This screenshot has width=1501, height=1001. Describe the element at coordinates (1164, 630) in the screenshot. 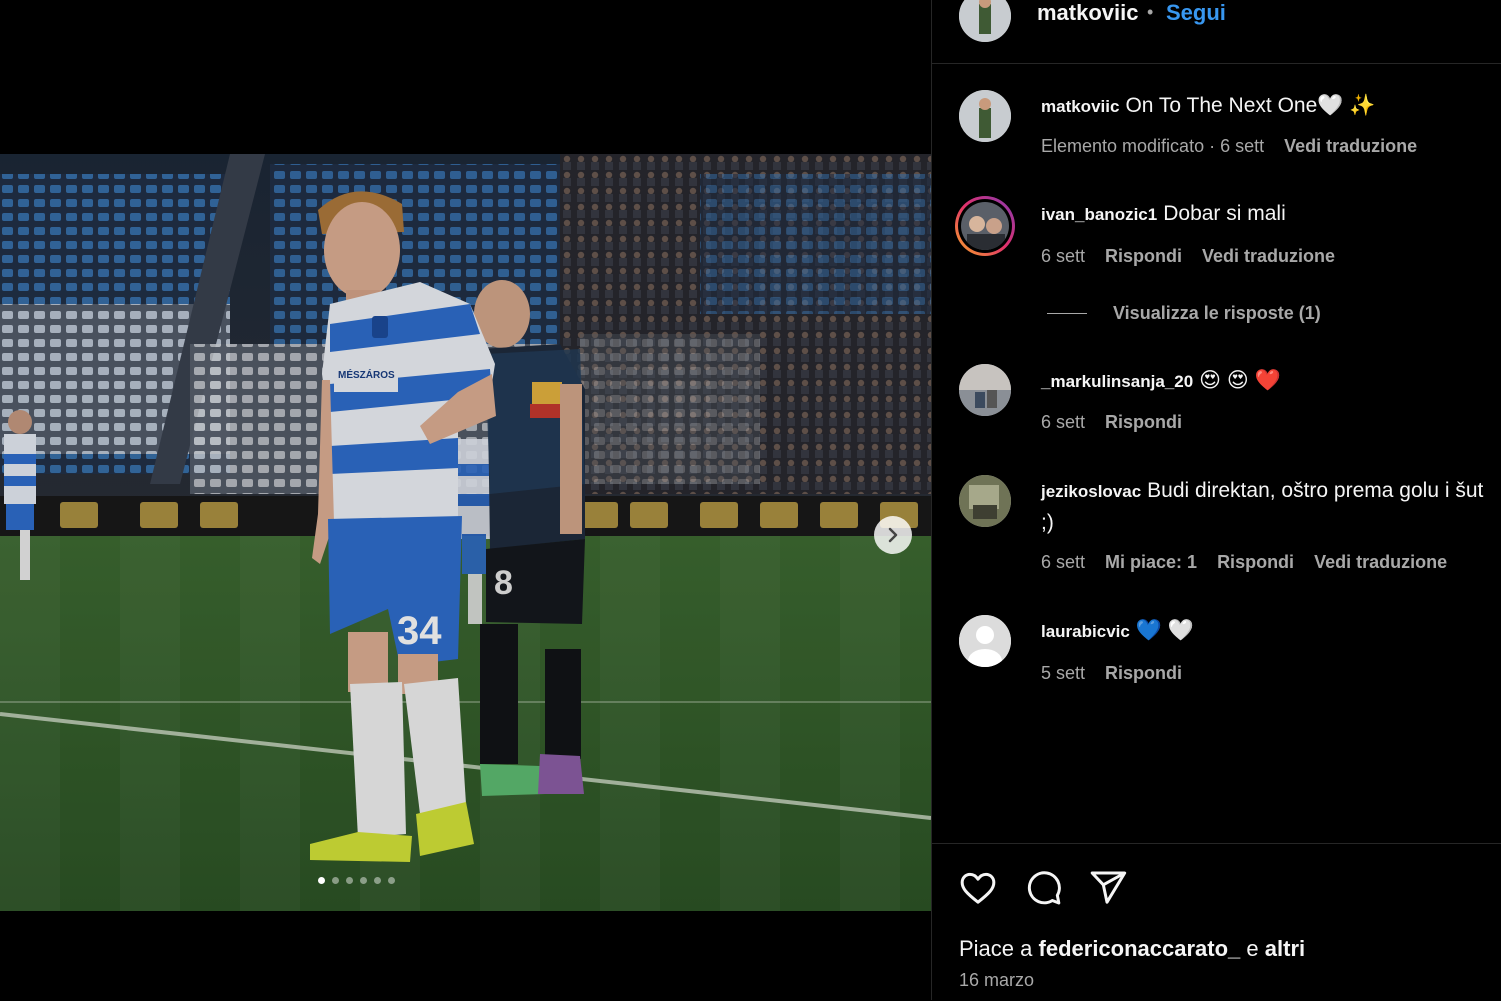

I see `comment-text: 💙 🤍` at that location.